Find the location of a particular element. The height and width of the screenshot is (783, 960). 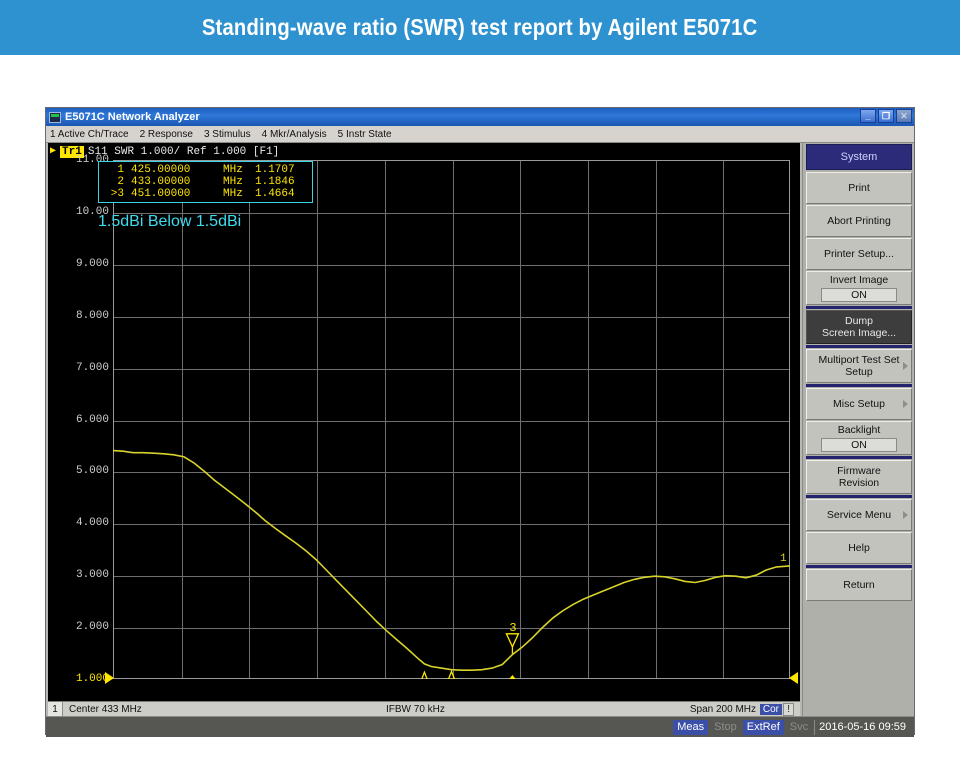

center-frequency-label: Center 433 MHz is located at coordinates (102, 709).